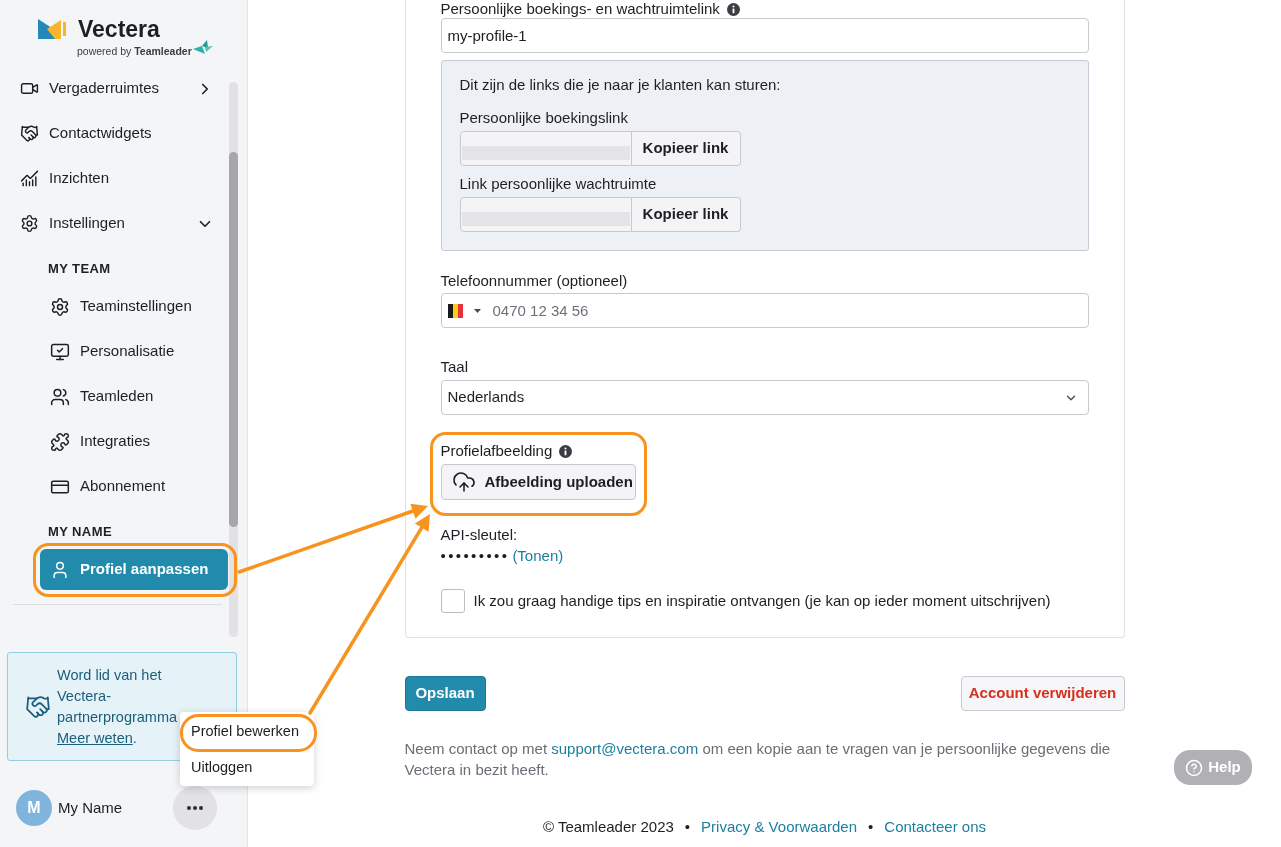 The height and width of the screenshot is (847, 1281). Describe the element at coordinates (134, 351) in the screenshot. I see `nav-item: Personalisatie` at that location.